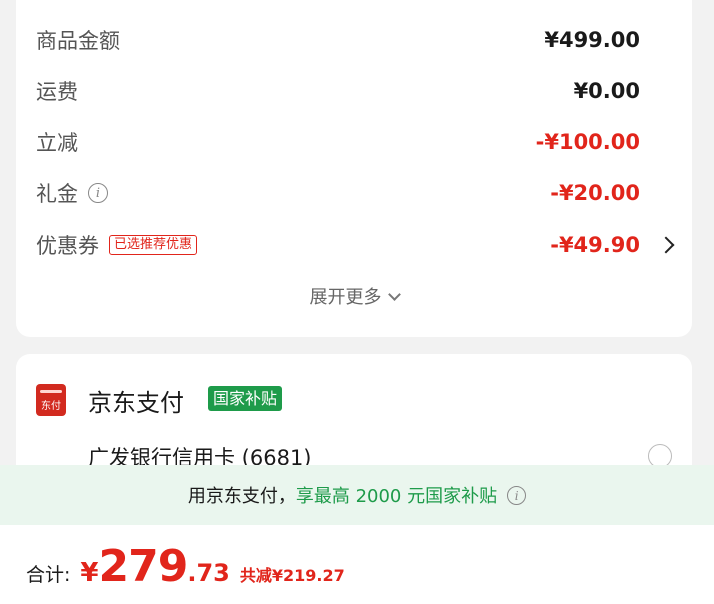 The width and height of the screenshot is (714, 604). I want to click on total-saved: 共减¥219.27, so click(292, 575).